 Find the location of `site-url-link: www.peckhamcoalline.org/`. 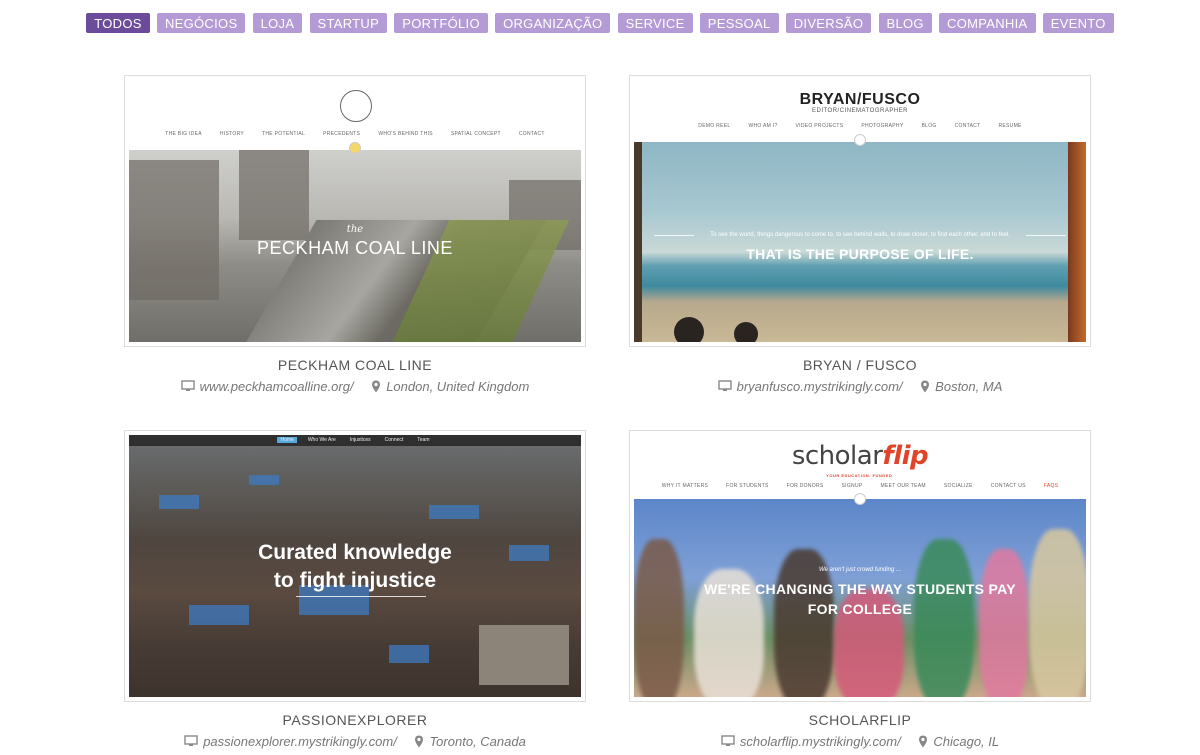

site-url-link: www.peckhamcoalline.org/ is located at coordinates (277, 386).